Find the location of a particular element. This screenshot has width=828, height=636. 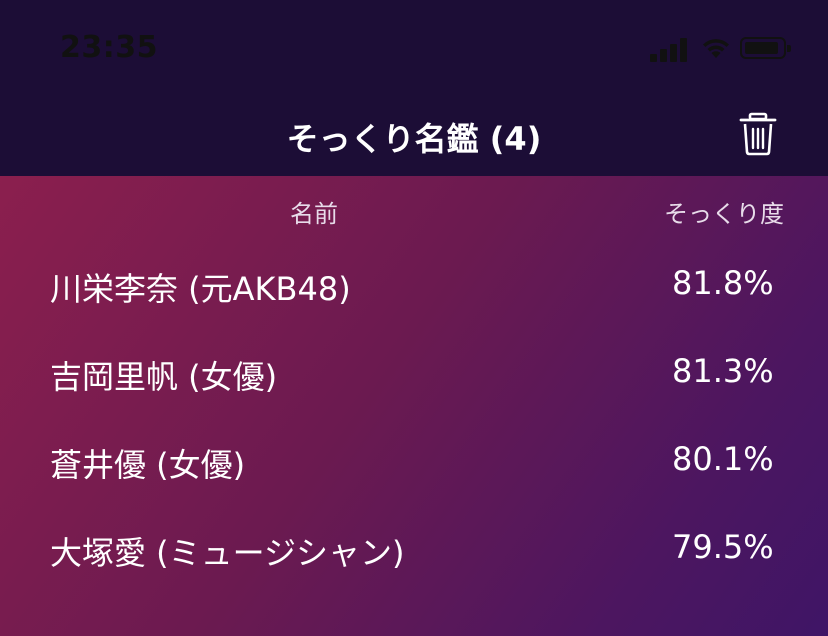

score-column-header: そっくり度 is located at coordinates (724, 214).